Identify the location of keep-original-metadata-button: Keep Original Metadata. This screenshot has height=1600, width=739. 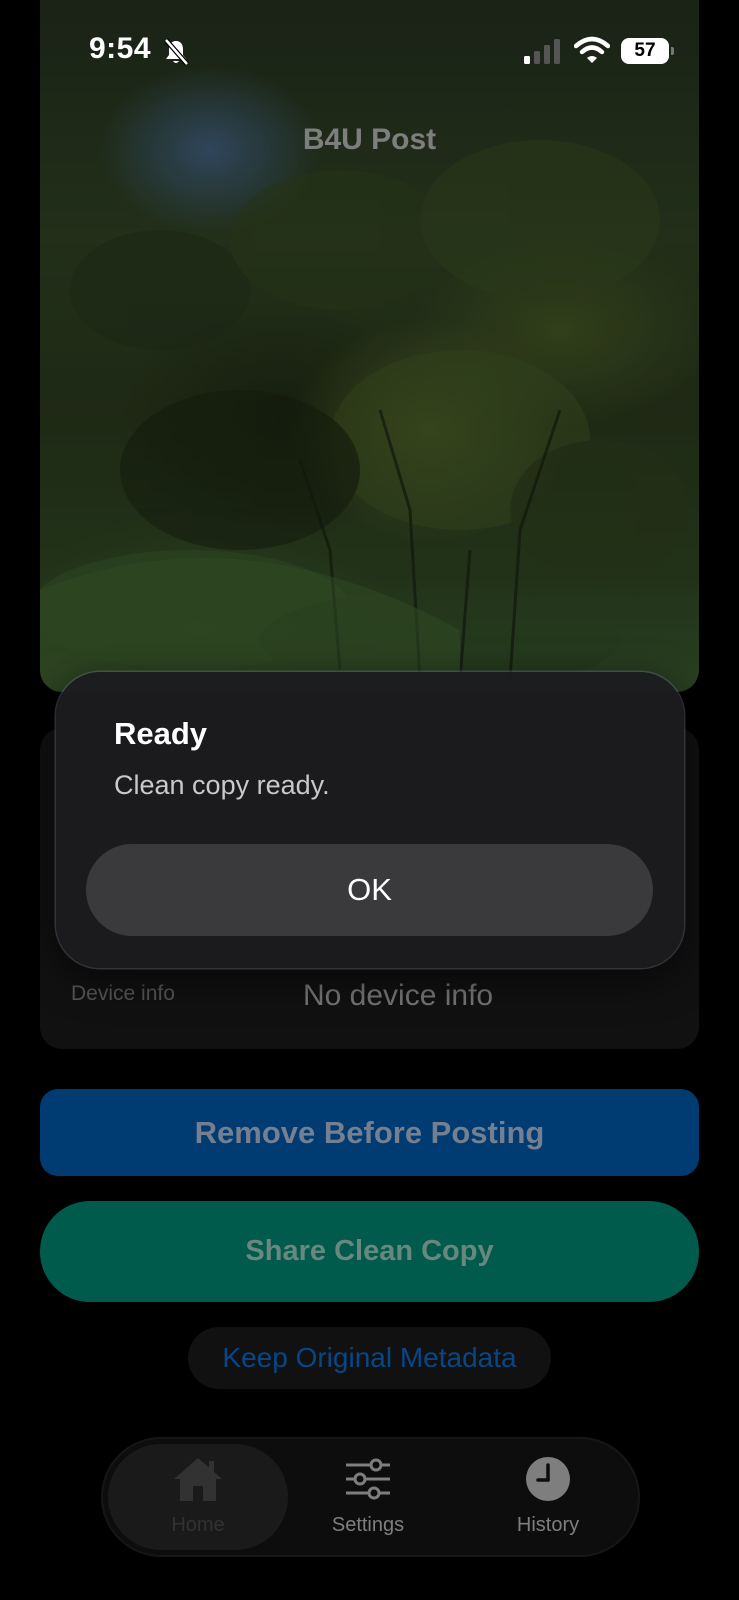
(369, 1358).